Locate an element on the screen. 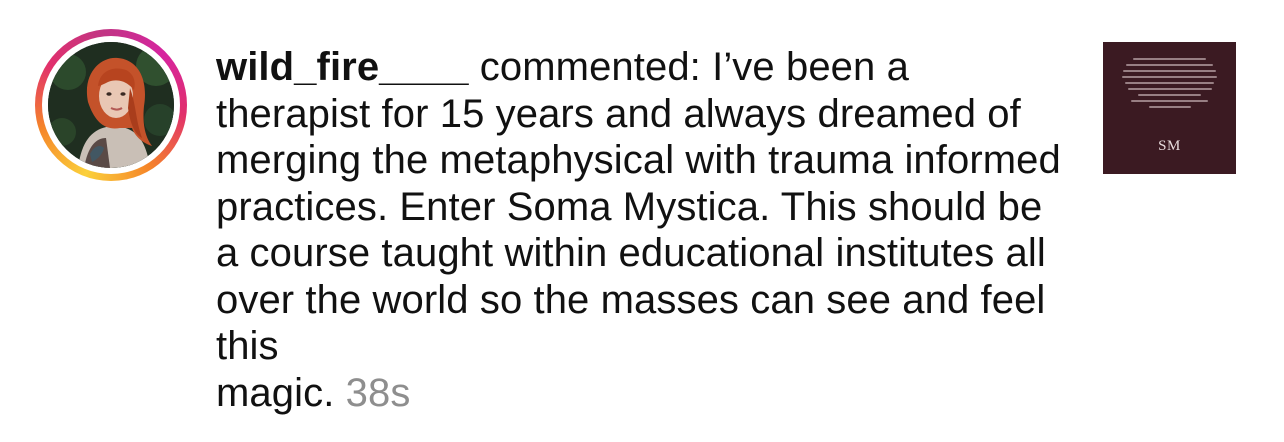 The image size is (1284, 442). avatar is located at coordinates (111, 105).